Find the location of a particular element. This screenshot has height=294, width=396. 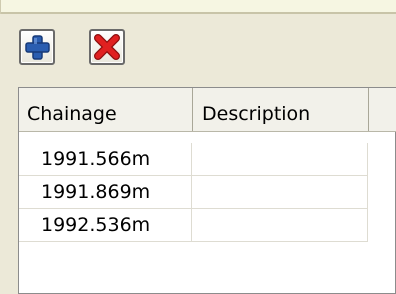

add-button is located at coordinates (37, 47).